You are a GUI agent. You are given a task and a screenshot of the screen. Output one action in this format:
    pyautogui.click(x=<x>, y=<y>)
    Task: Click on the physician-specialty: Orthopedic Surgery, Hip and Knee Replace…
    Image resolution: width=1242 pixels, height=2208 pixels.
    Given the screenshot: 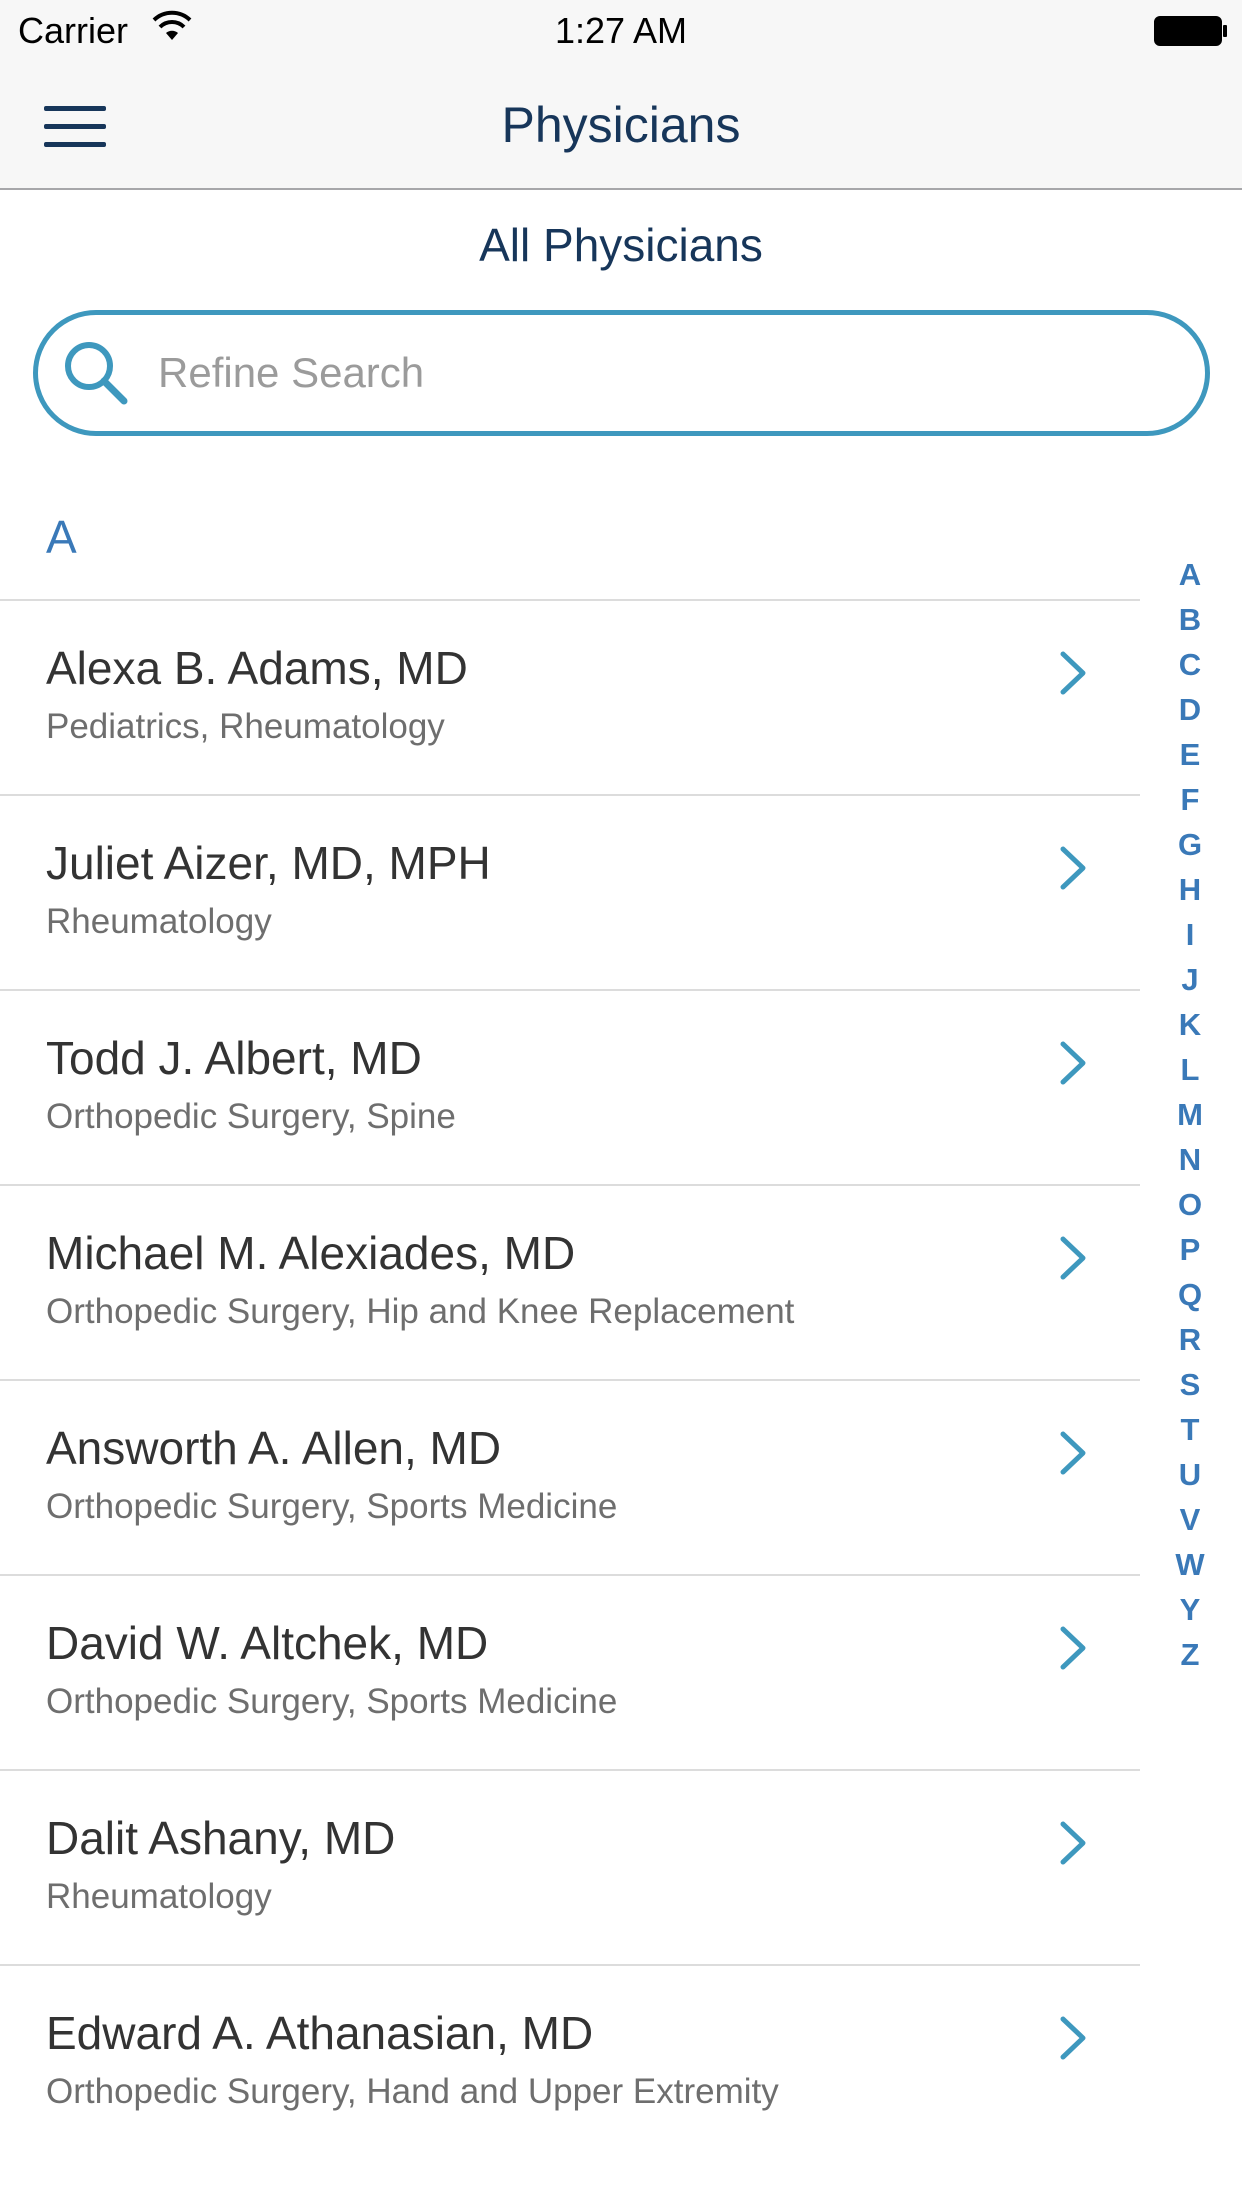 What is the action you would take?
    pyautogui.click(x=420, y=1311)
    